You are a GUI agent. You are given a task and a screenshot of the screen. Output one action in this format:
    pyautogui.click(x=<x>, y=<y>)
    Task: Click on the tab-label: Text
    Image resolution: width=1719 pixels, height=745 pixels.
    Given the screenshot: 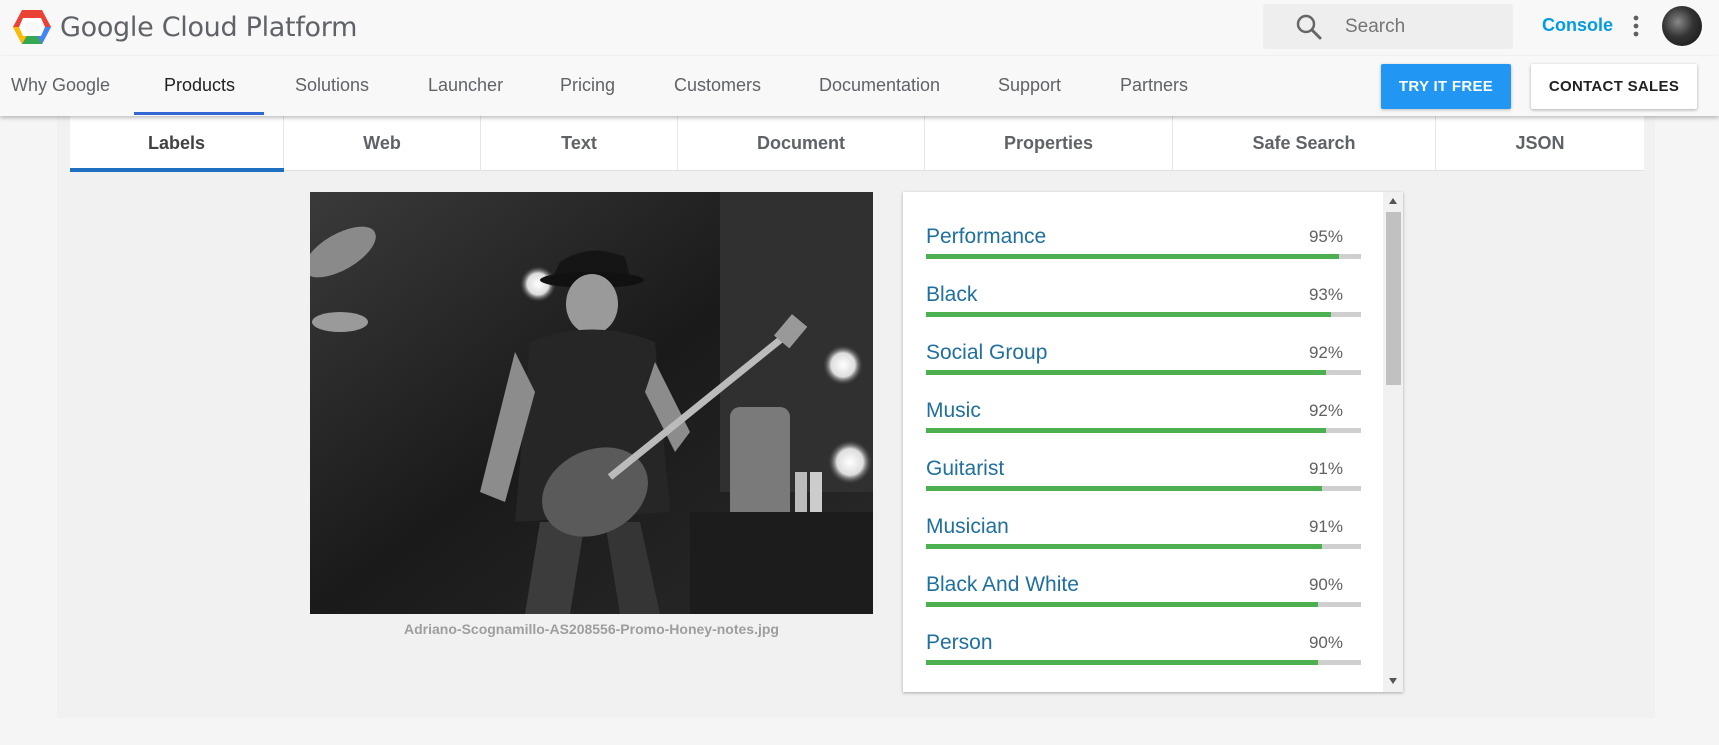 What is the action you would take?
    pyautogui.click(x=579, y=143)
    